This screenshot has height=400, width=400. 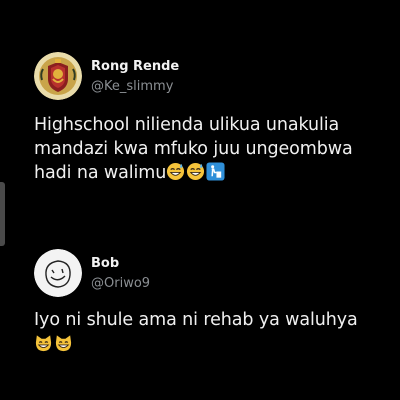 What do you see at coordinates (135, 86) in the screenshot?
I see `user-handle: @Ke_slimmy` at bounding box center [135, 86].